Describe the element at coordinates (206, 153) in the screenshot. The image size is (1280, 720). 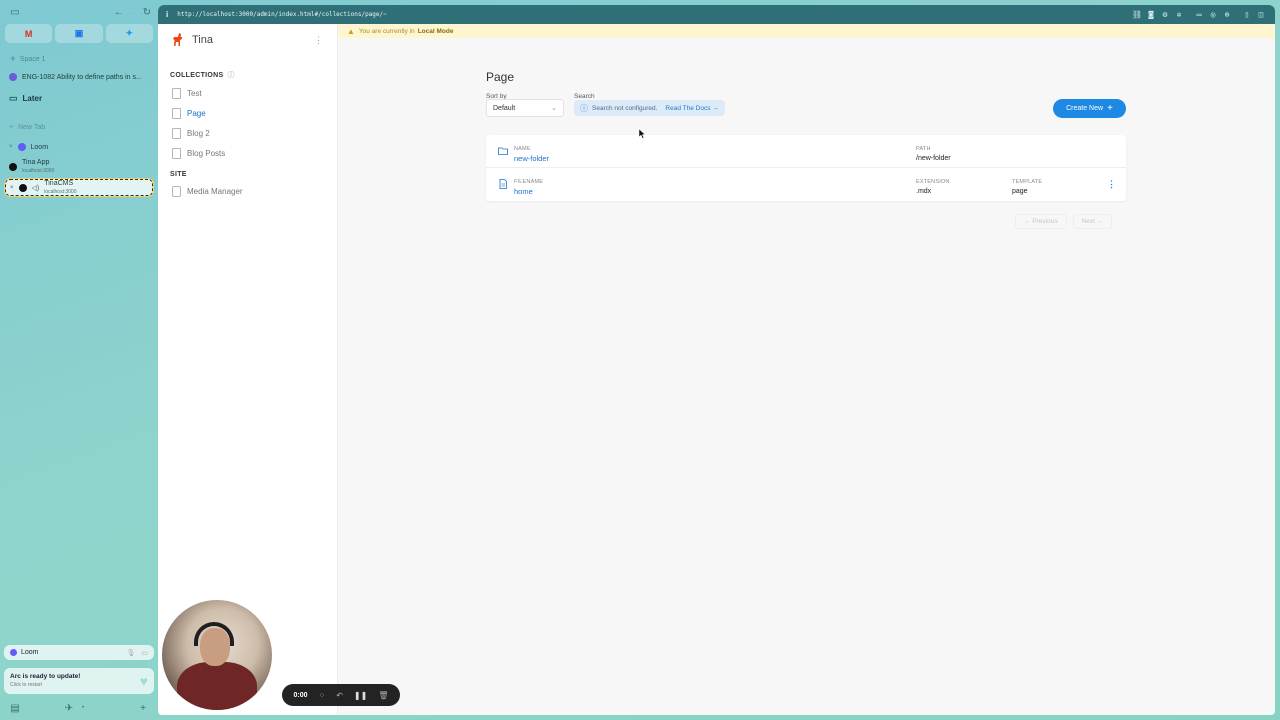
I see `collection-blog-posts-label: Blog Posts` at that location.